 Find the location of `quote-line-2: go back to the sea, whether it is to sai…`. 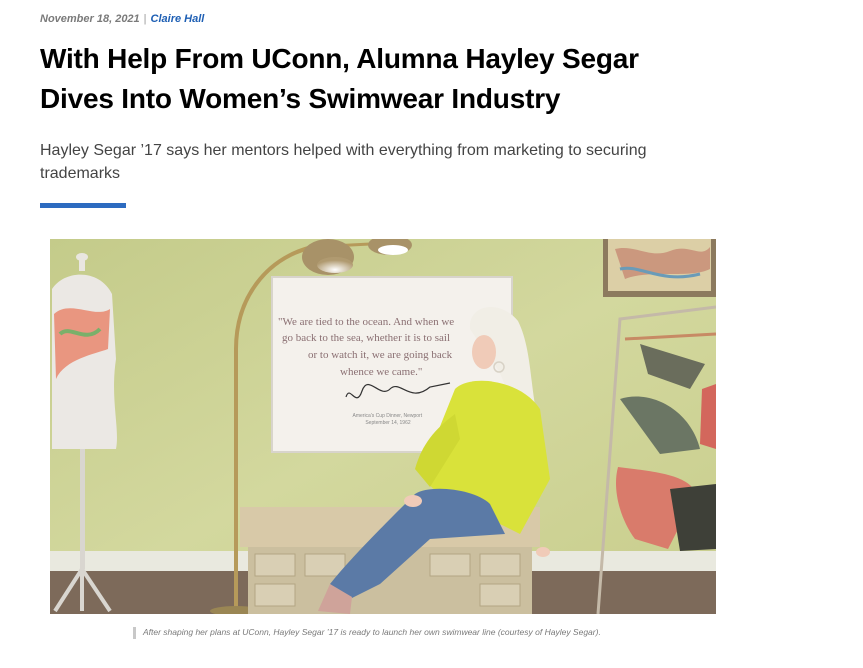

quote-line-2: go back to the sea, whether it is to sai… is located at coordinates (366, 338).